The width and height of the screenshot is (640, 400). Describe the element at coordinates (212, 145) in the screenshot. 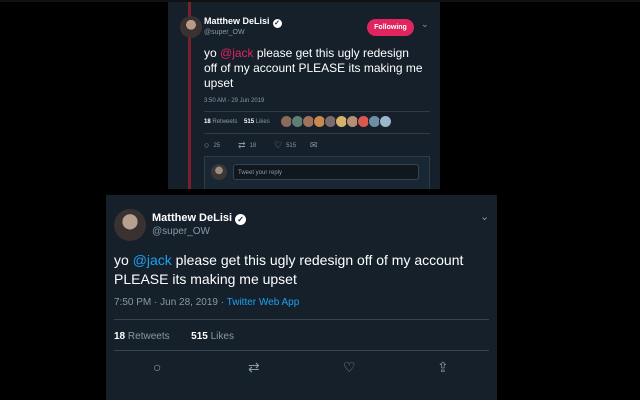

I see `reply-button: ○ 25` at that location.